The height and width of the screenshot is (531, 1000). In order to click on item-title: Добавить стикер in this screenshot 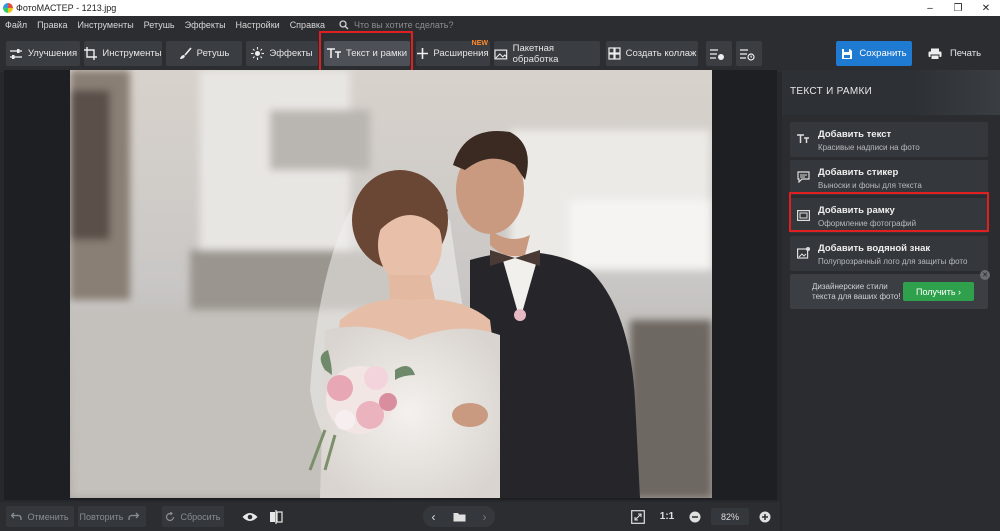, I will do `click(858, 172)`.